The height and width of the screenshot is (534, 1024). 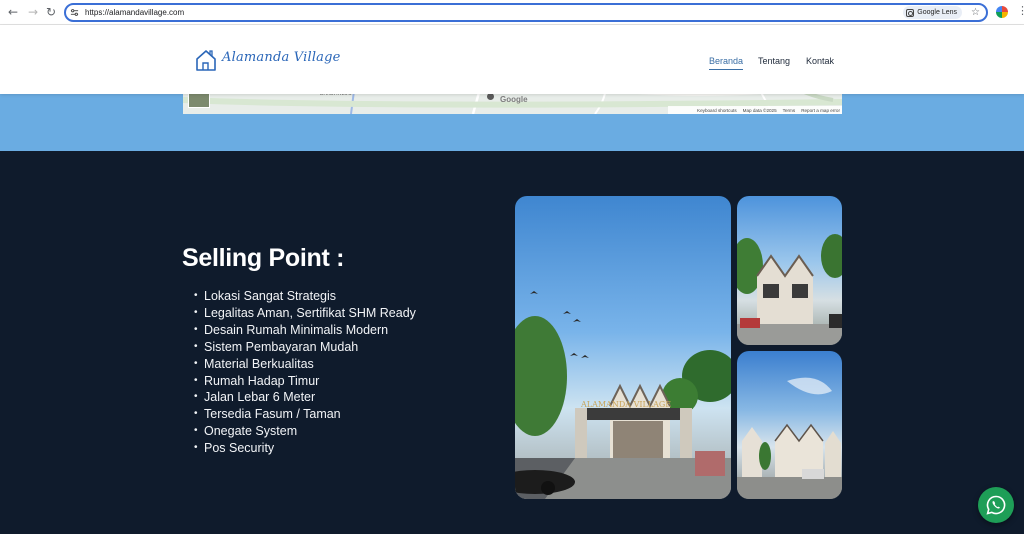 I want to click on nav-tentang: Tentang, so click(x=774, y=61).